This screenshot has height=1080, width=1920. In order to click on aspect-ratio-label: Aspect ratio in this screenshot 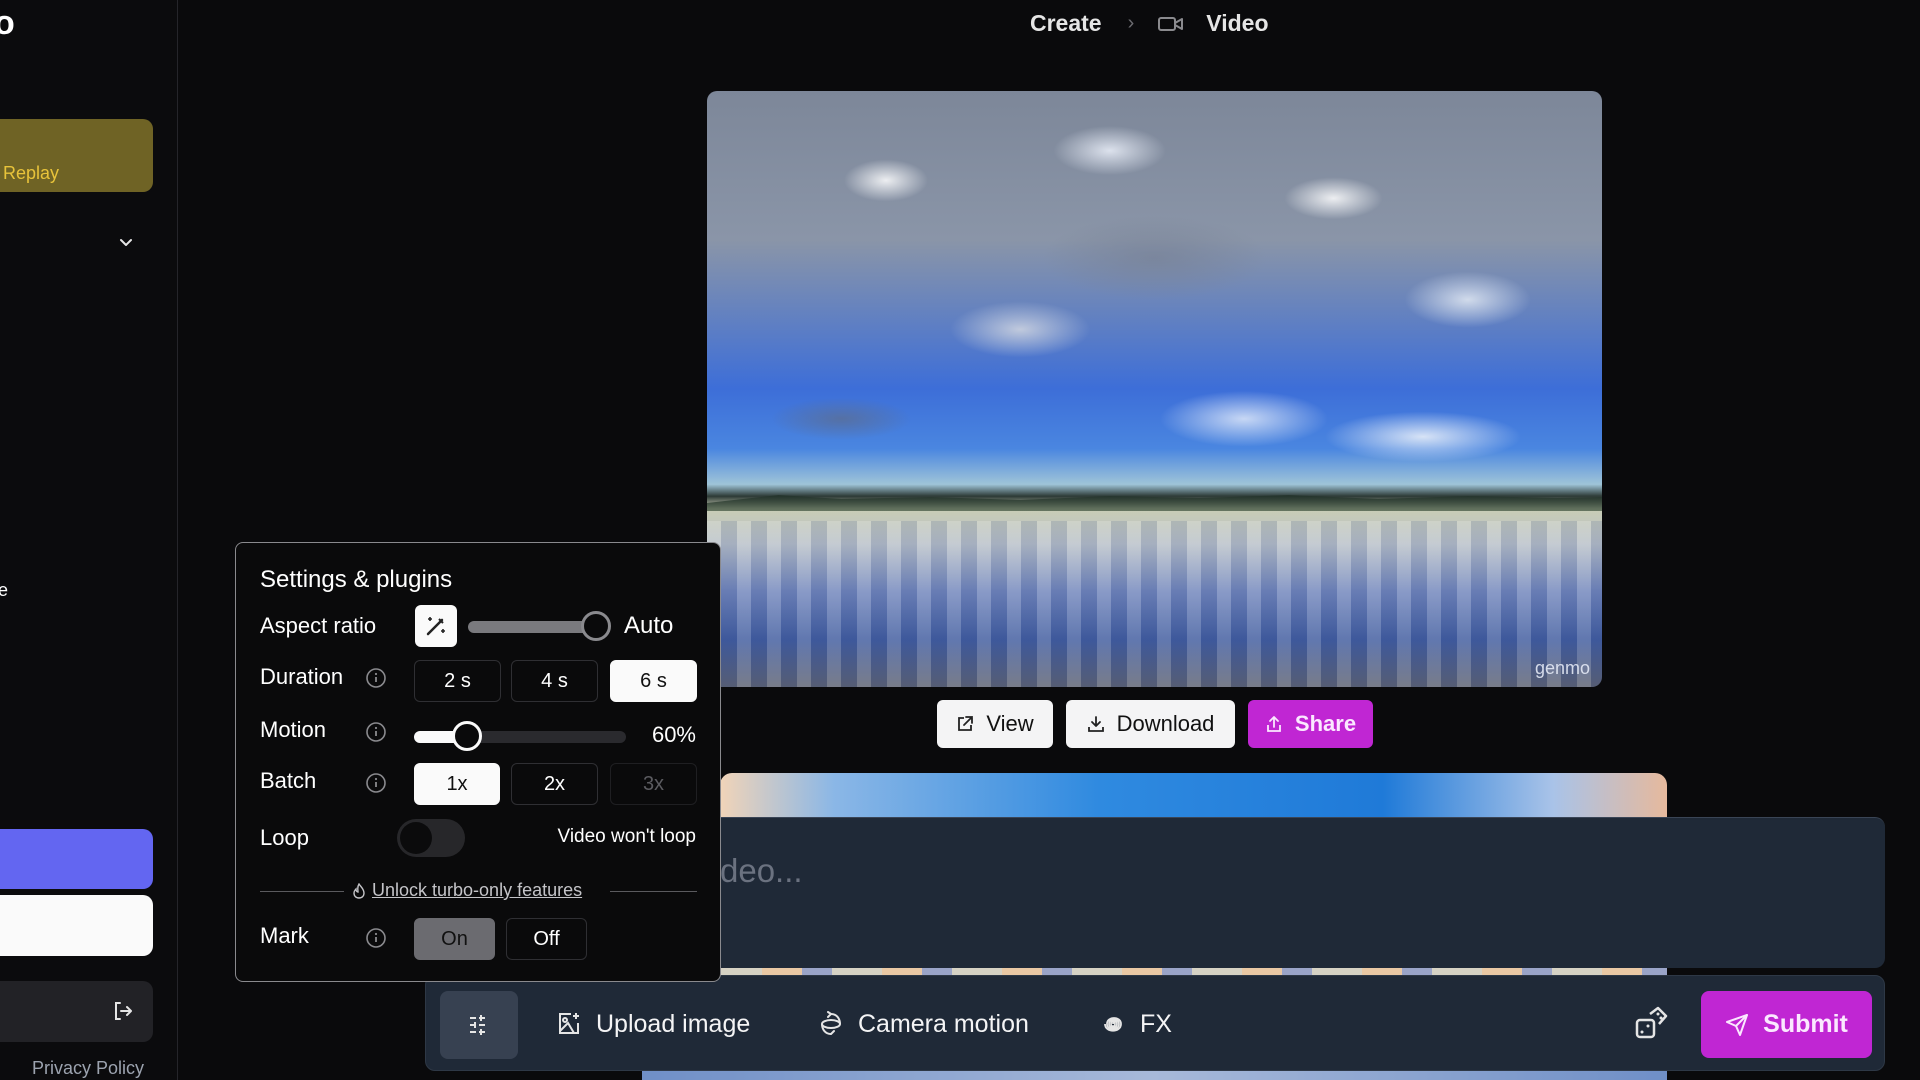, I will do `click(318, 625)`.